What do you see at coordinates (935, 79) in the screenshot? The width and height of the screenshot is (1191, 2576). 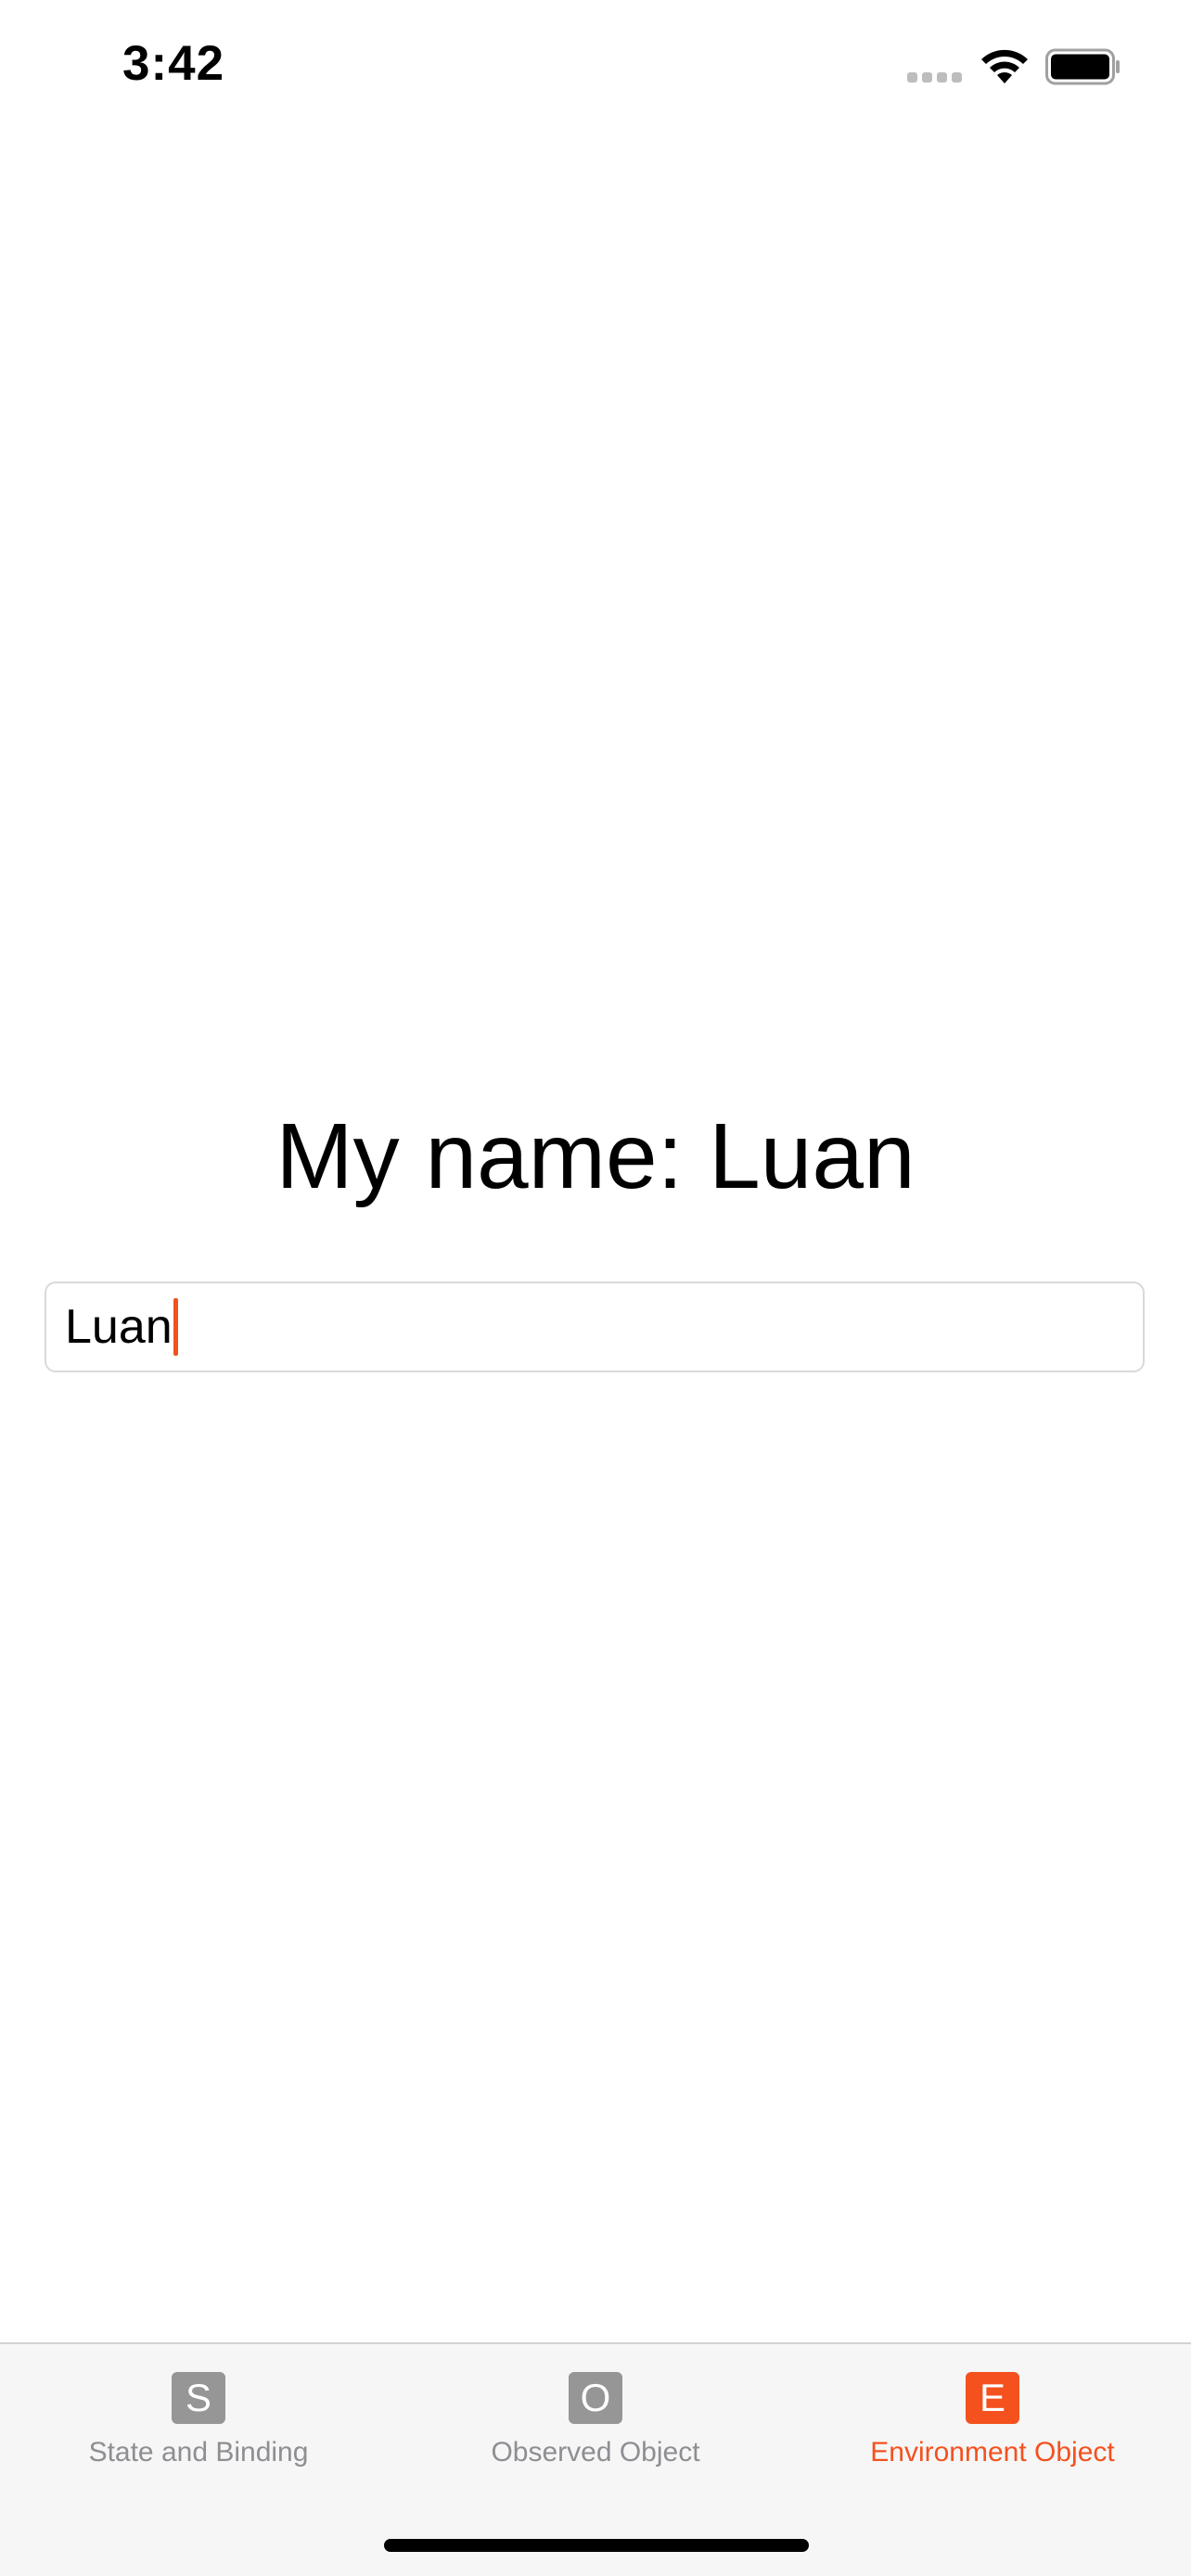 I see `cellular-signal-icon` at bounding box center [935, 79].